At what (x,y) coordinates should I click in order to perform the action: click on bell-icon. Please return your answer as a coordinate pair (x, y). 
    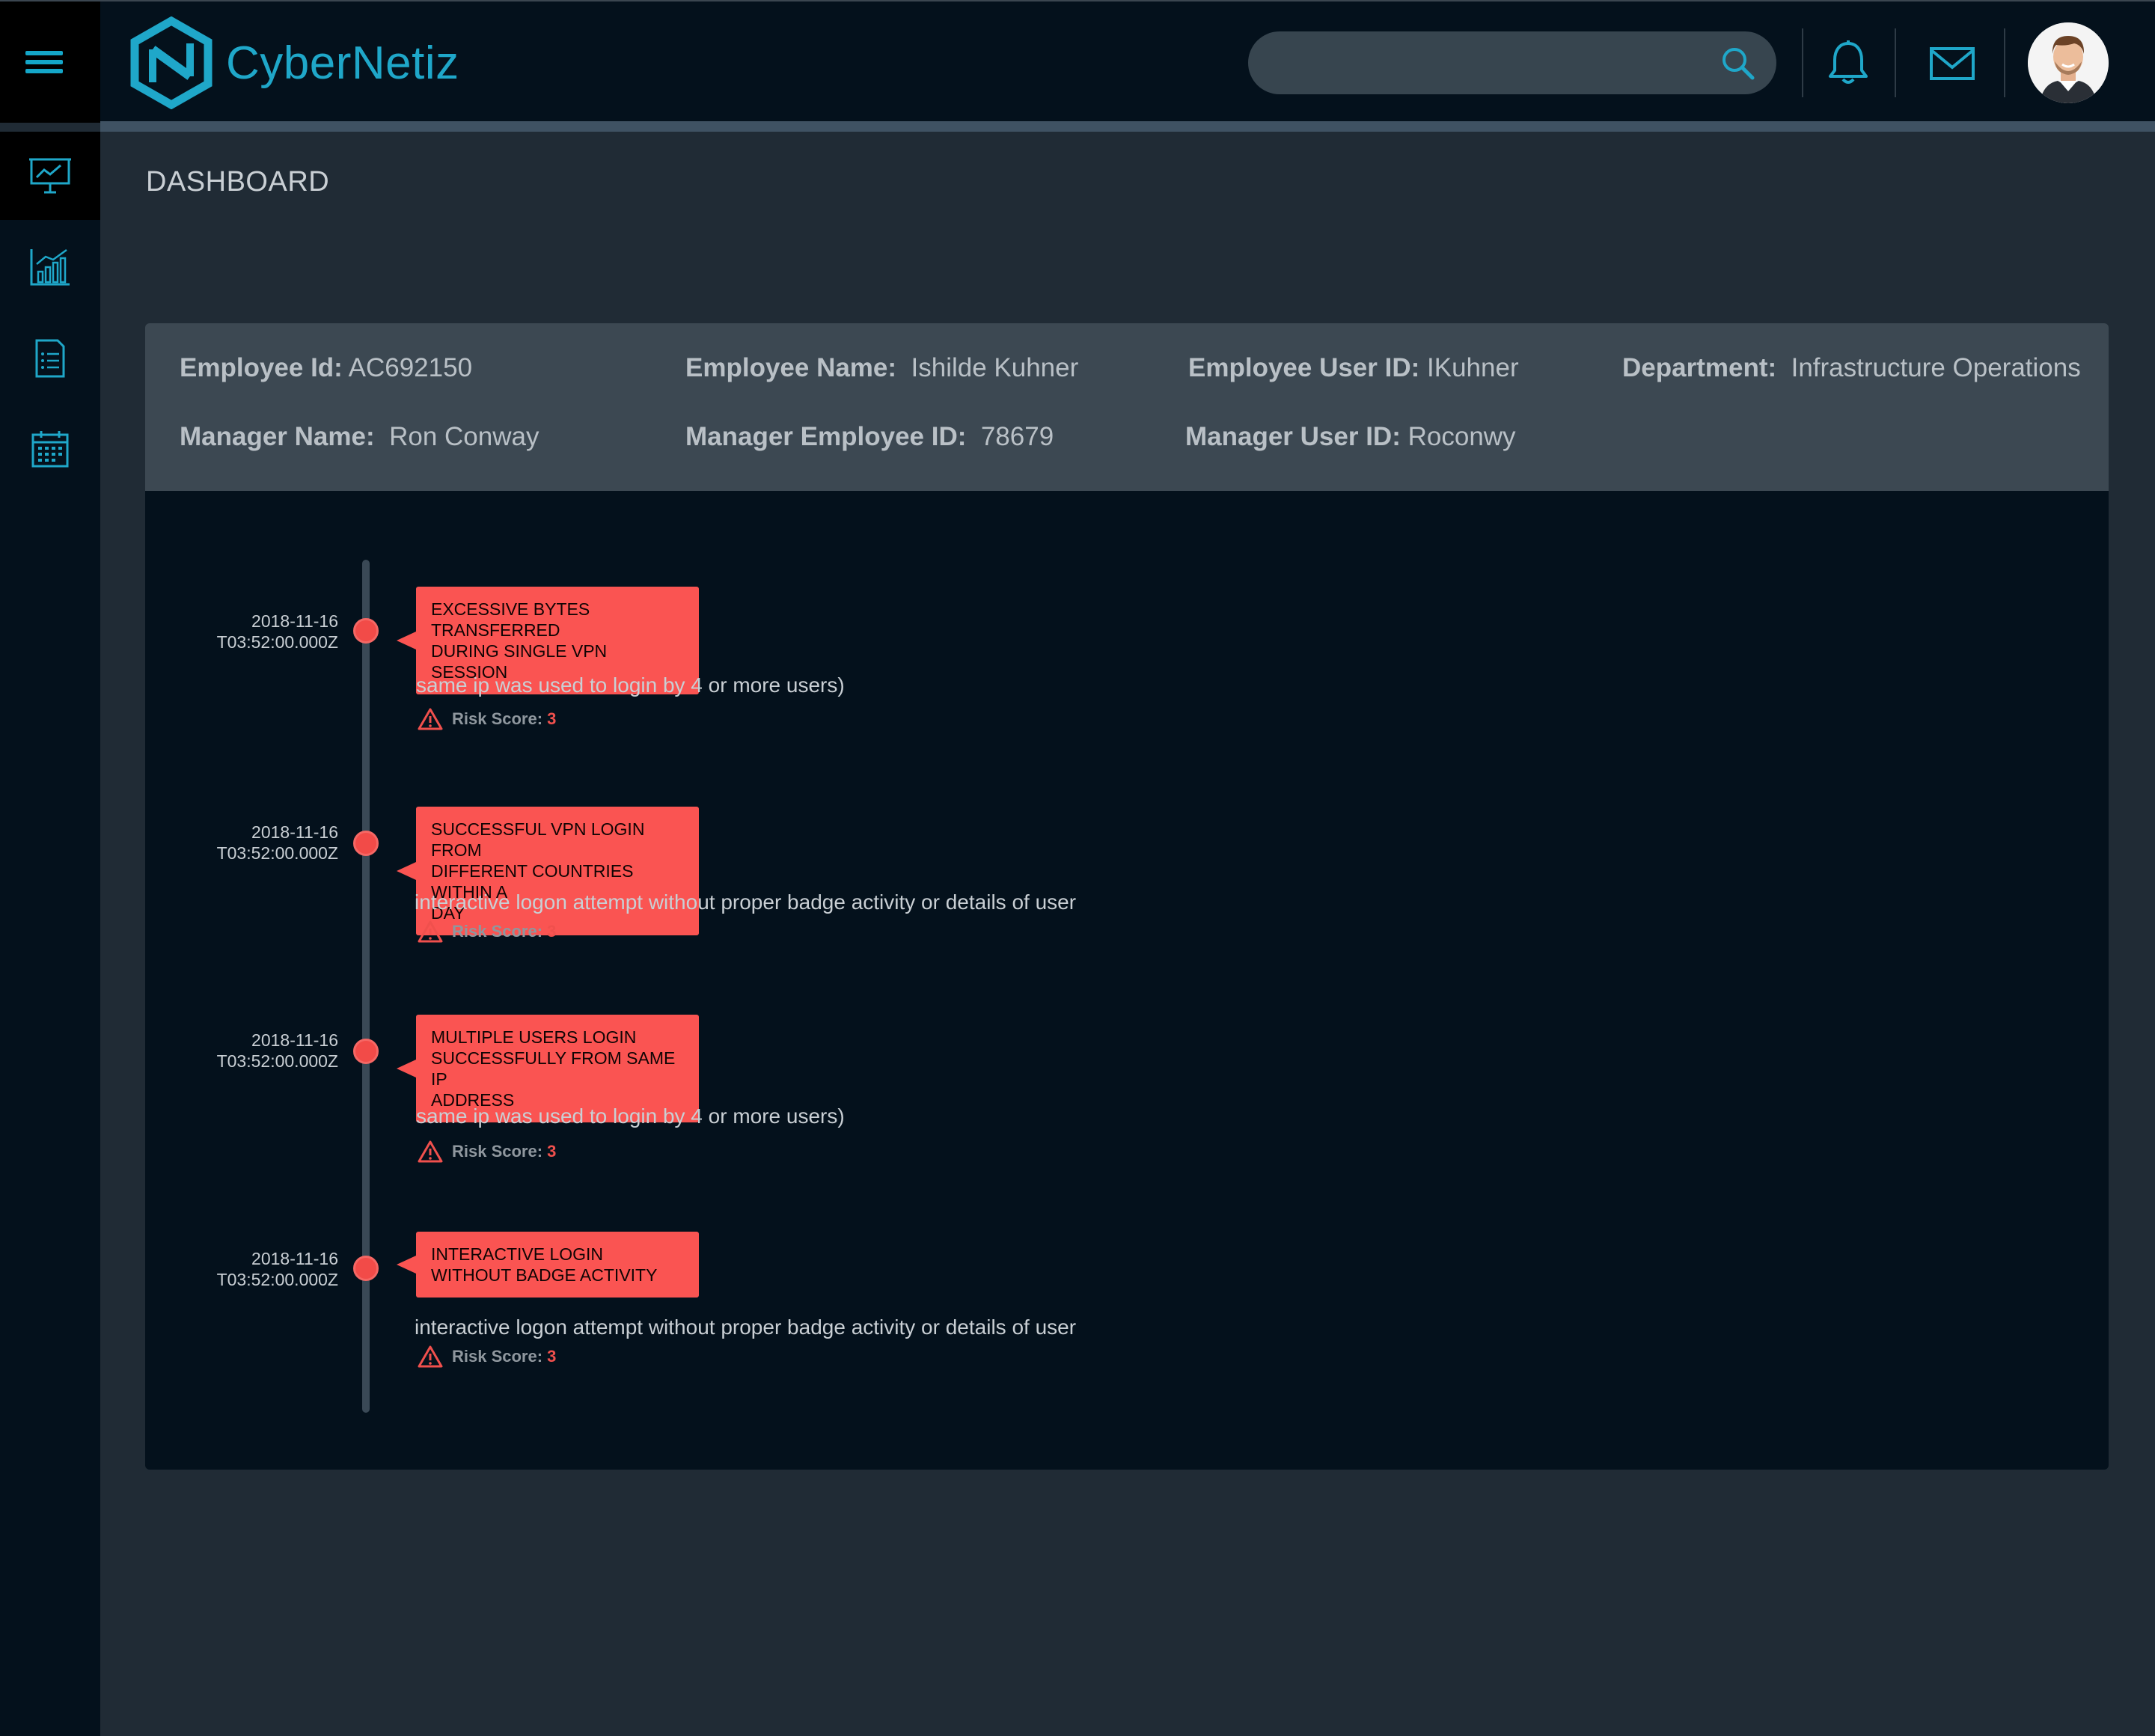
    Looking at the image, I should click on (1848, 63).